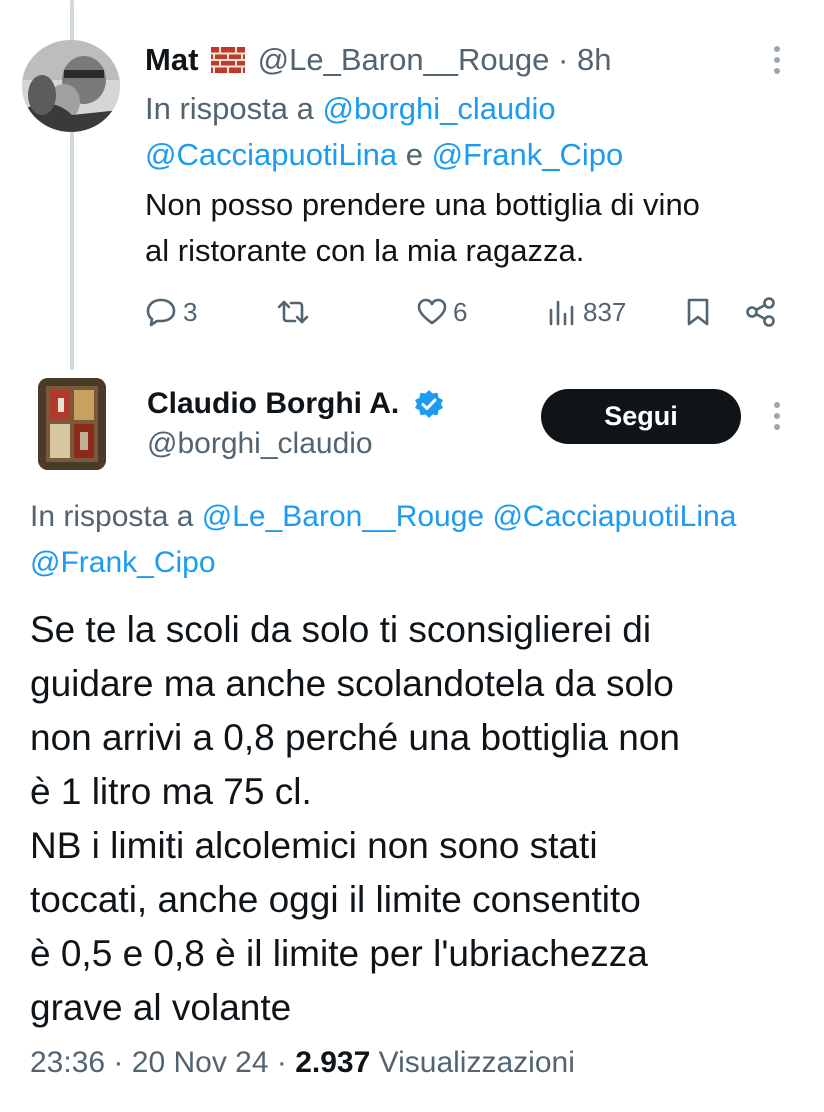  Describe the element at coordinates (439, 108) in the screenshot. I see `mention-link: @borghi_claudio` at that location.